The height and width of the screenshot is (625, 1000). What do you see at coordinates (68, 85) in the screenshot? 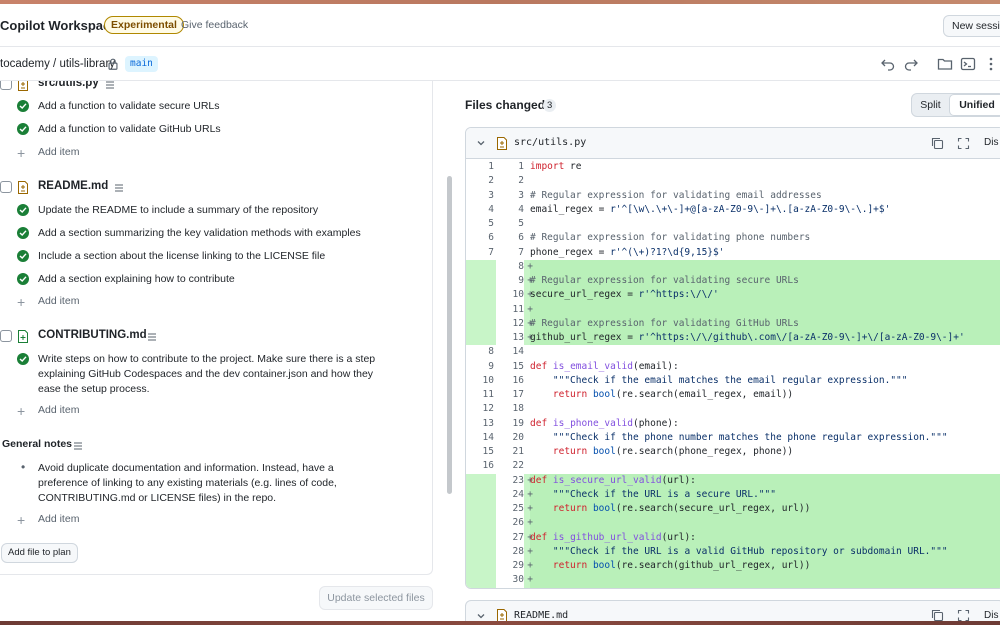
I see `file-name: src/utils.py` at bounding box center [68, 85].